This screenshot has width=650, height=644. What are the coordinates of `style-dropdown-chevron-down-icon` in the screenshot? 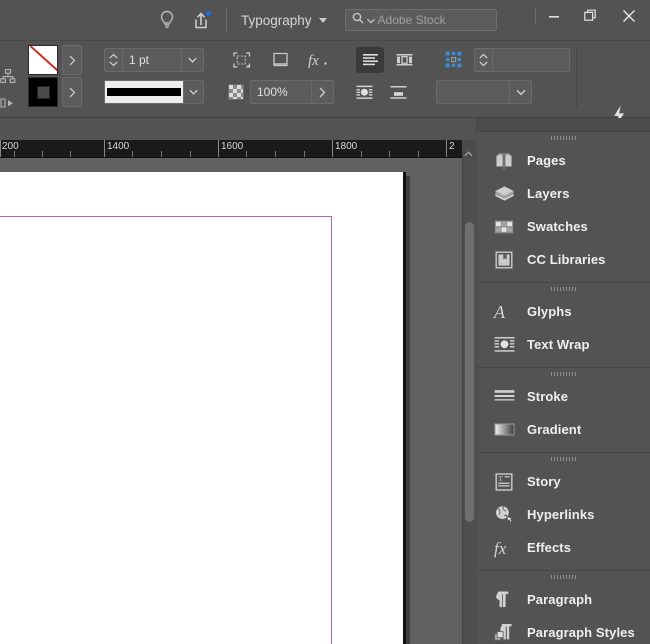 It's located at (520, 92).